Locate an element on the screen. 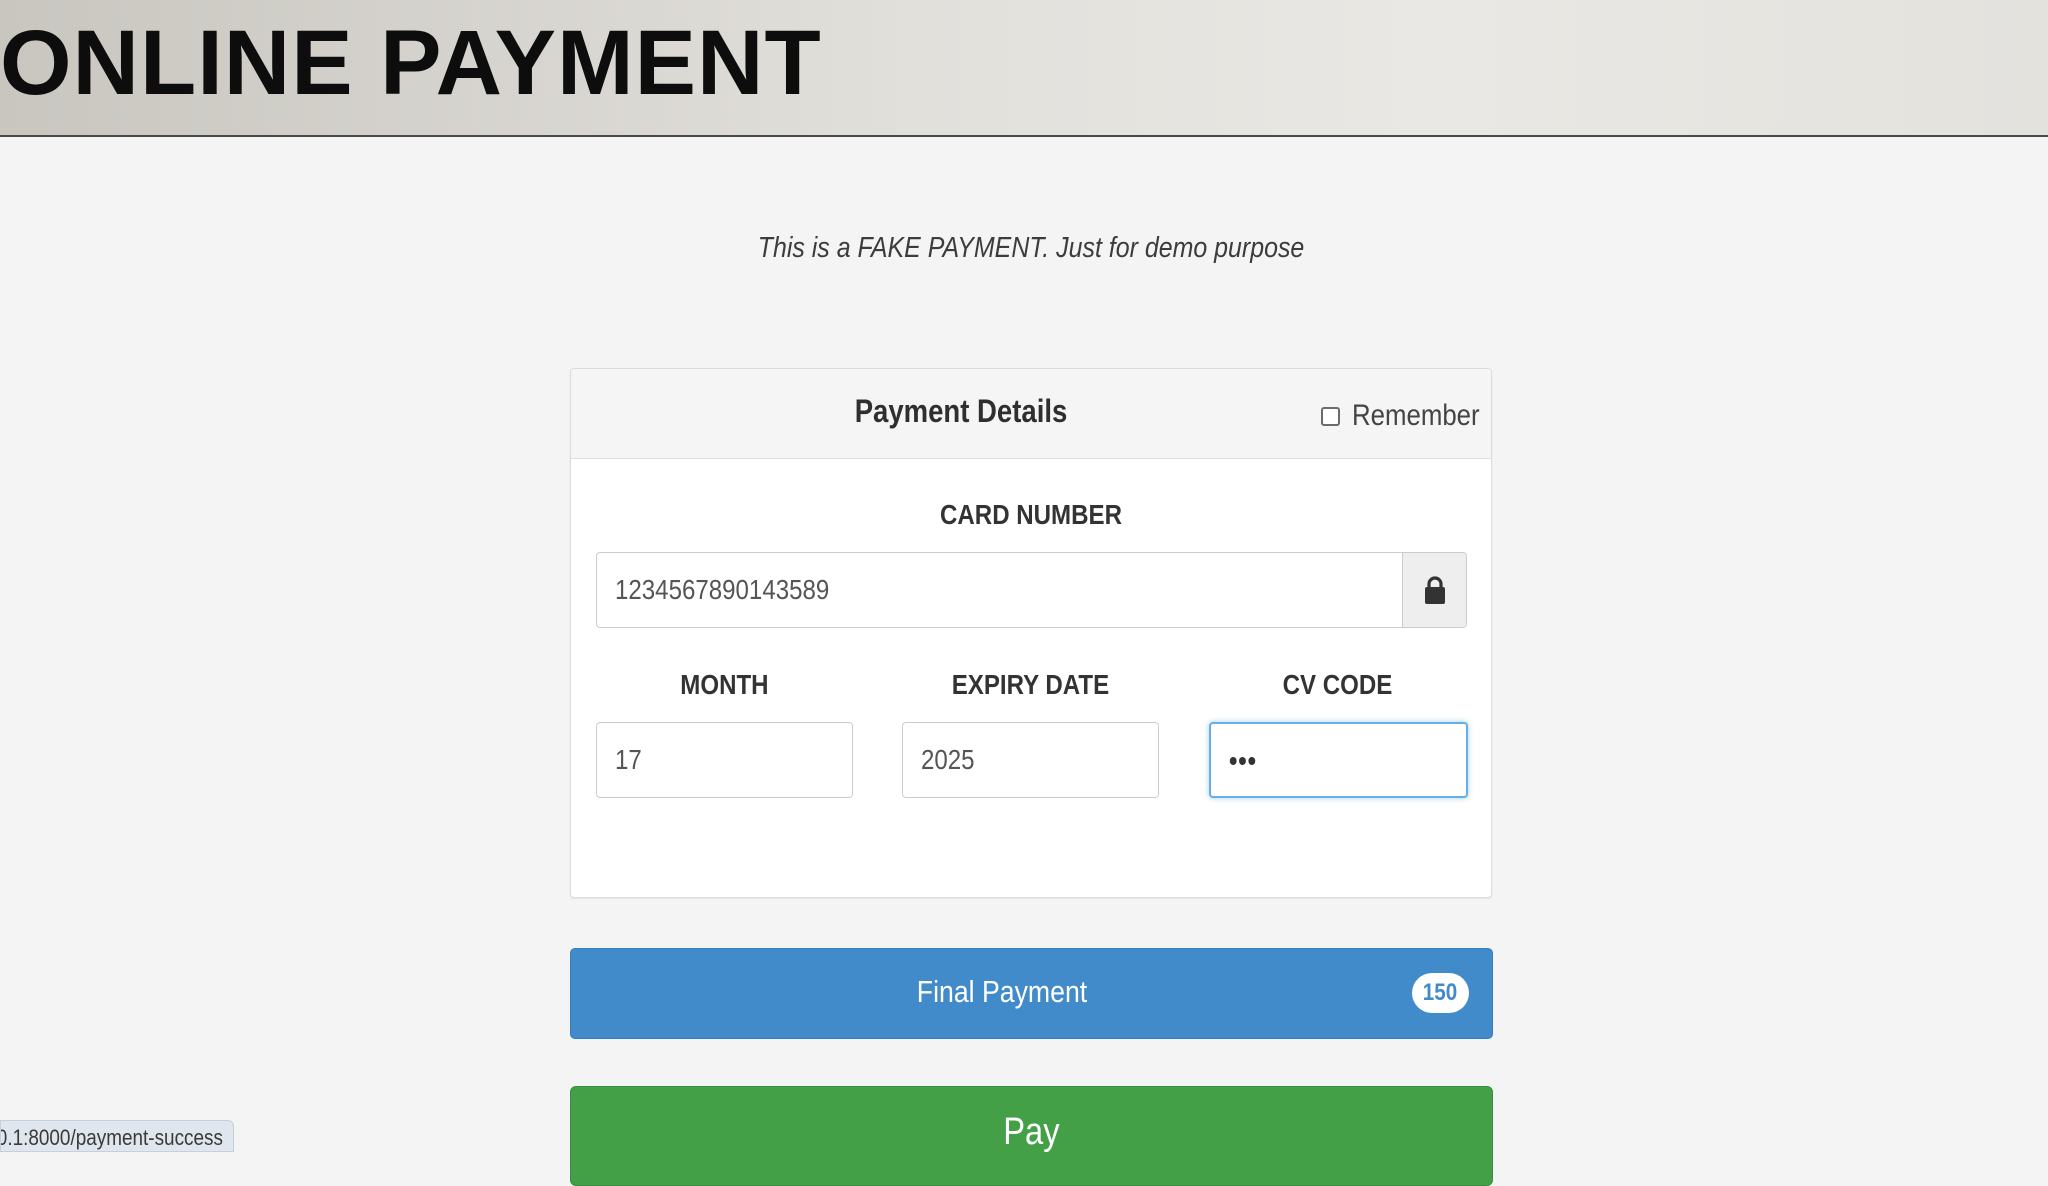  final-payment-label: Final Payment is located at coordinates (1002, 991).